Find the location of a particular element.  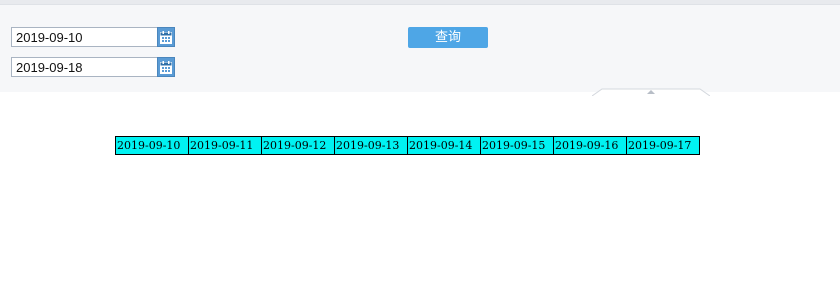

table-cell: 2019-09-15 is located at coordinates (517, 145).